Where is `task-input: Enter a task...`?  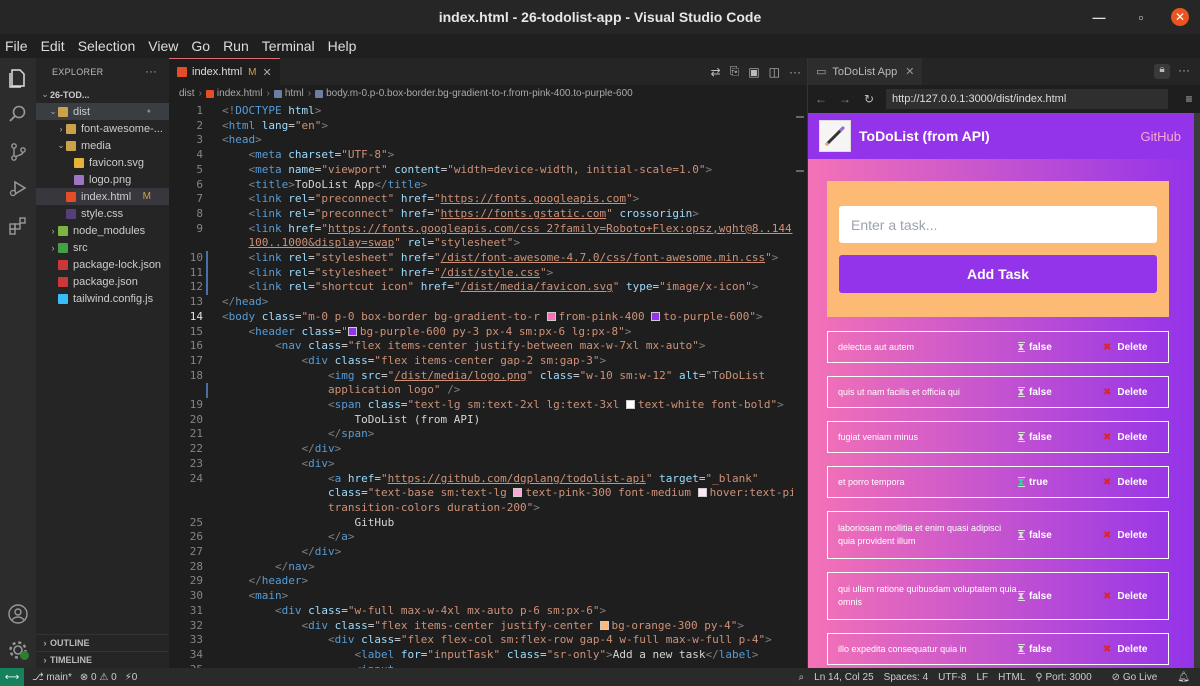
task-input: Enter a task... is located at coordinates (998, 224).